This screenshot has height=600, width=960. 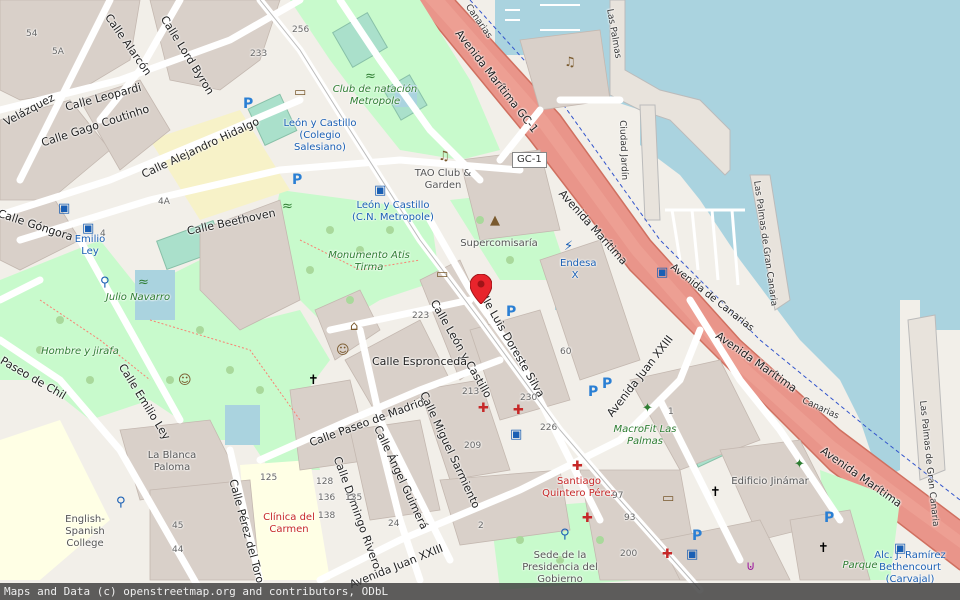 I want to click on poi-alc-ramirez: Alc. J. Ramírez Bethencourt (Carvajal), so click(x=910, y=568).